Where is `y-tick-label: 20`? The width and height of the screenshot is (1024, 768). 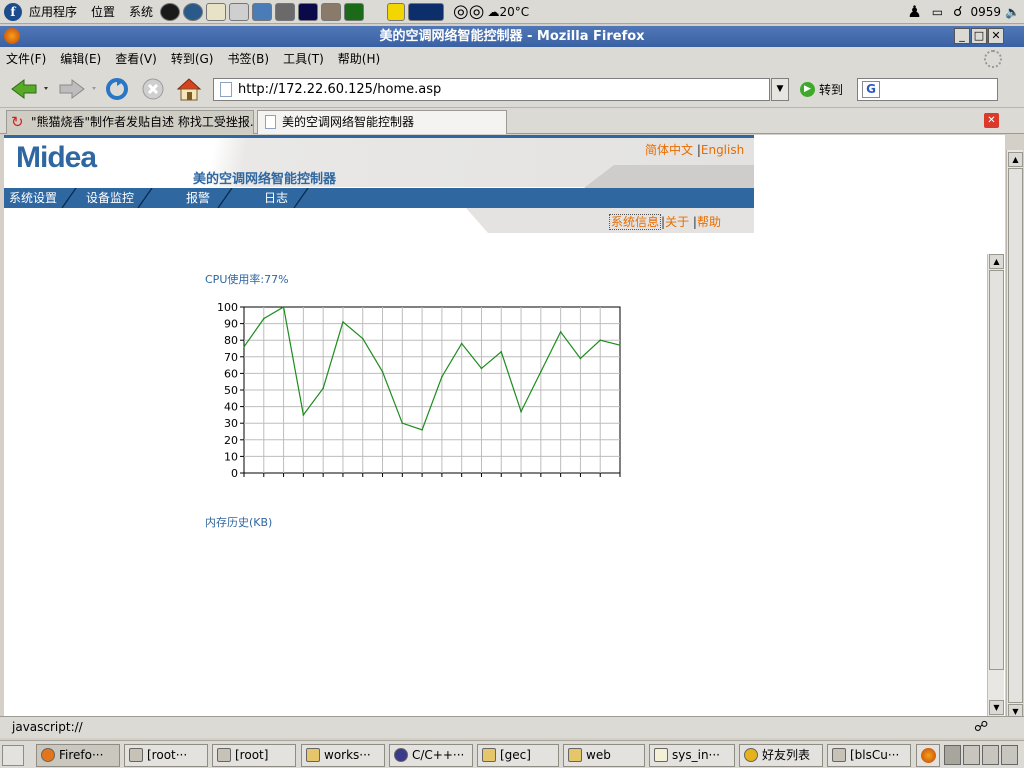
y-tick-label: 20 is located at coordinates (231, 440).